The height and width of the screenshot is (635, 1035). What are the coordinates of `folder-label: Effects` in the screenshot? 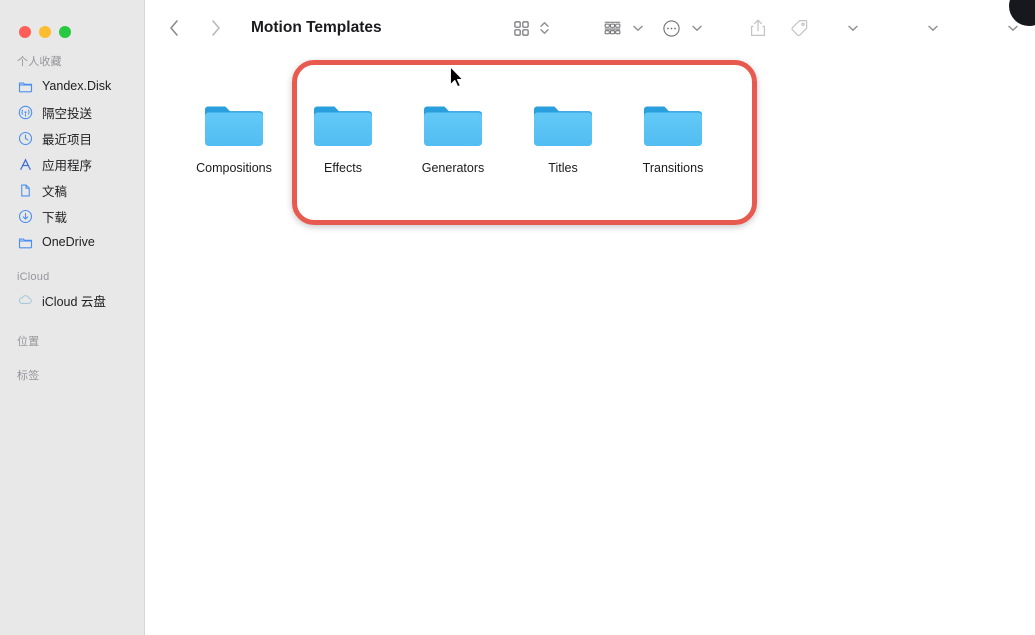 It's located at (343, 168).